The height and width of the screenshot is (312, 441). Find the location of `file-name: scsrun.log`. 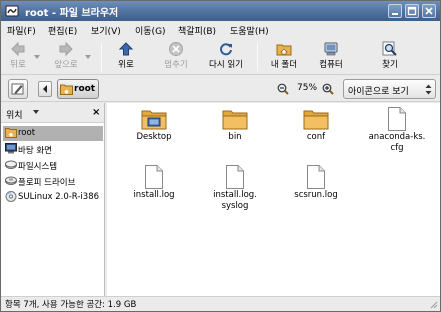

file-name: scsrun.log is located at coordinates (316, 195).